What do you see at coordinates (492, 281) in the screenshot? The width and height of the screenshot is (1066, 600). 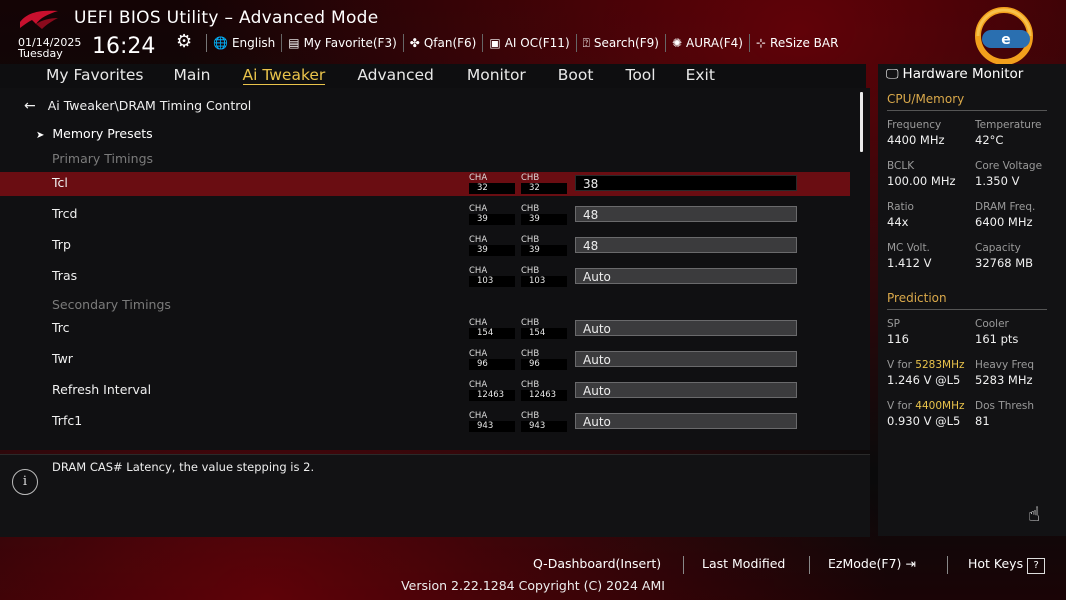 I see `cha-value: 103` at bounding box center [492, 281].